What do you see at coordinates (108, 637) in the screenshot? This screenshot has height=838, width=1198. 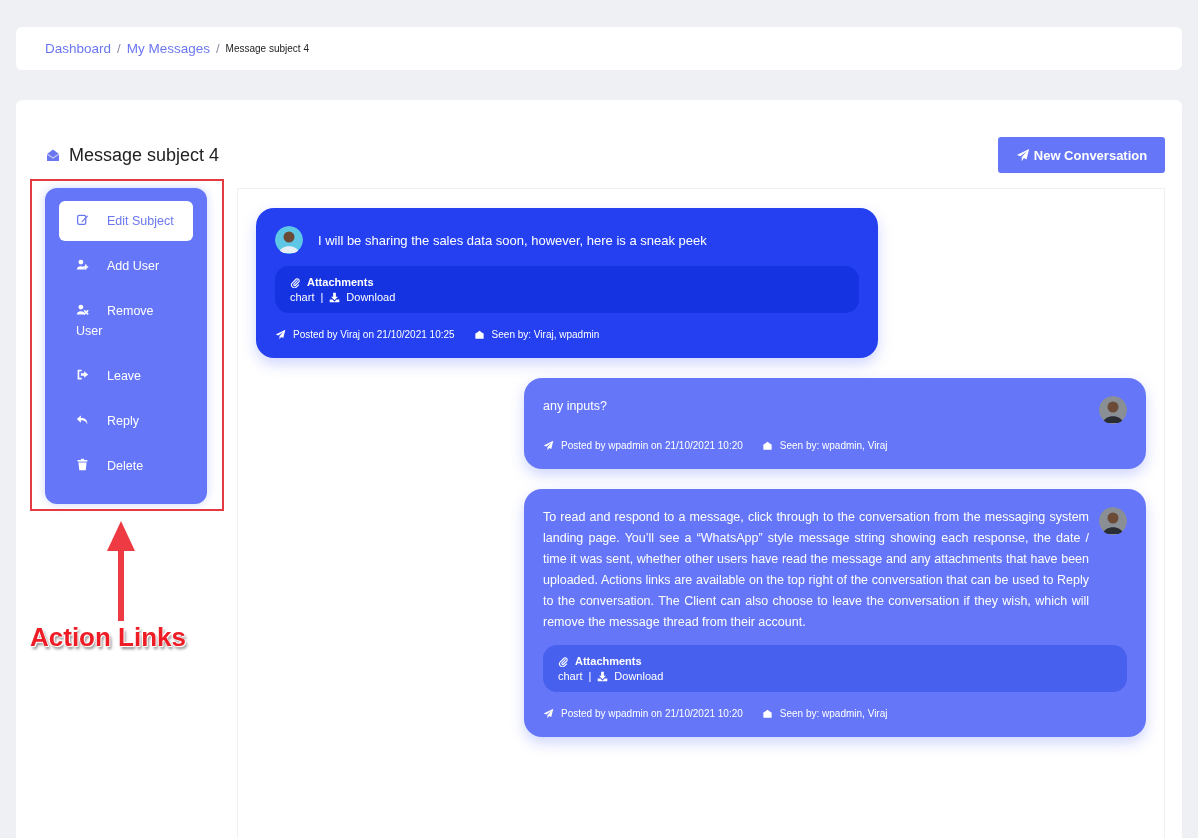 I see `annotation-label: Action Links` at bounding box center [108, 637].